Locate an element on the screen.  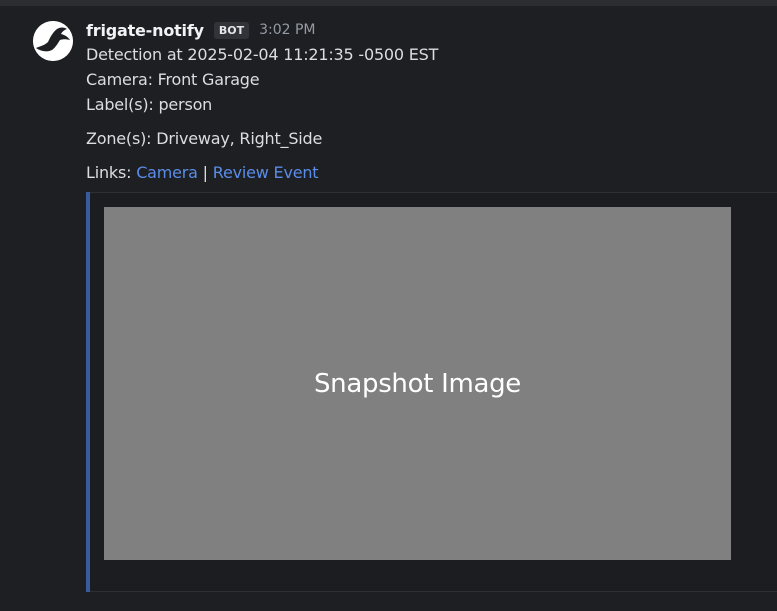
message-timestamp: 3:02 PM is located at coordinates (287, 30).